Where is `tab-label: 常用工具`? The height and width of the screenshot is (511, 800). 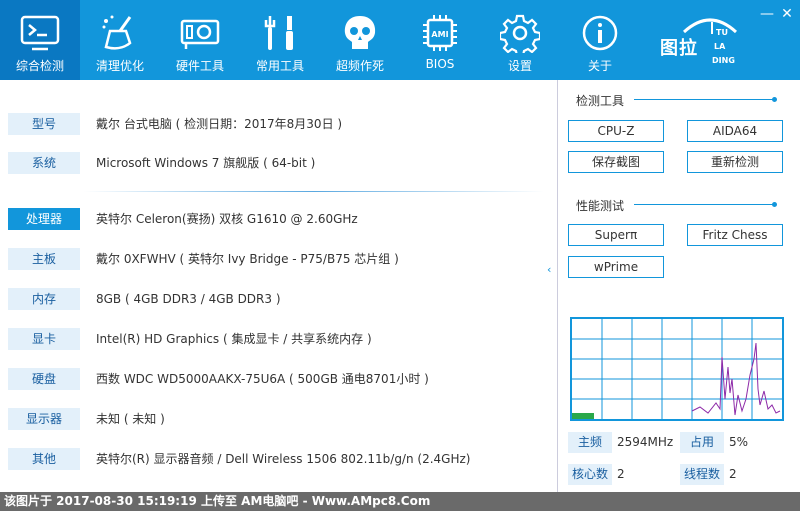 tab-label: 常用工具 is located at coordinates (279, 66).